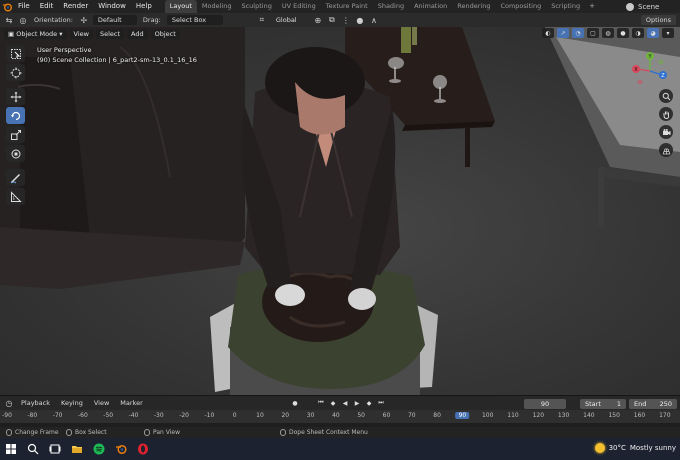 This screenshot has width=680, height=460. I want to click on tab-compositing: Compositing, so click(520, 6).